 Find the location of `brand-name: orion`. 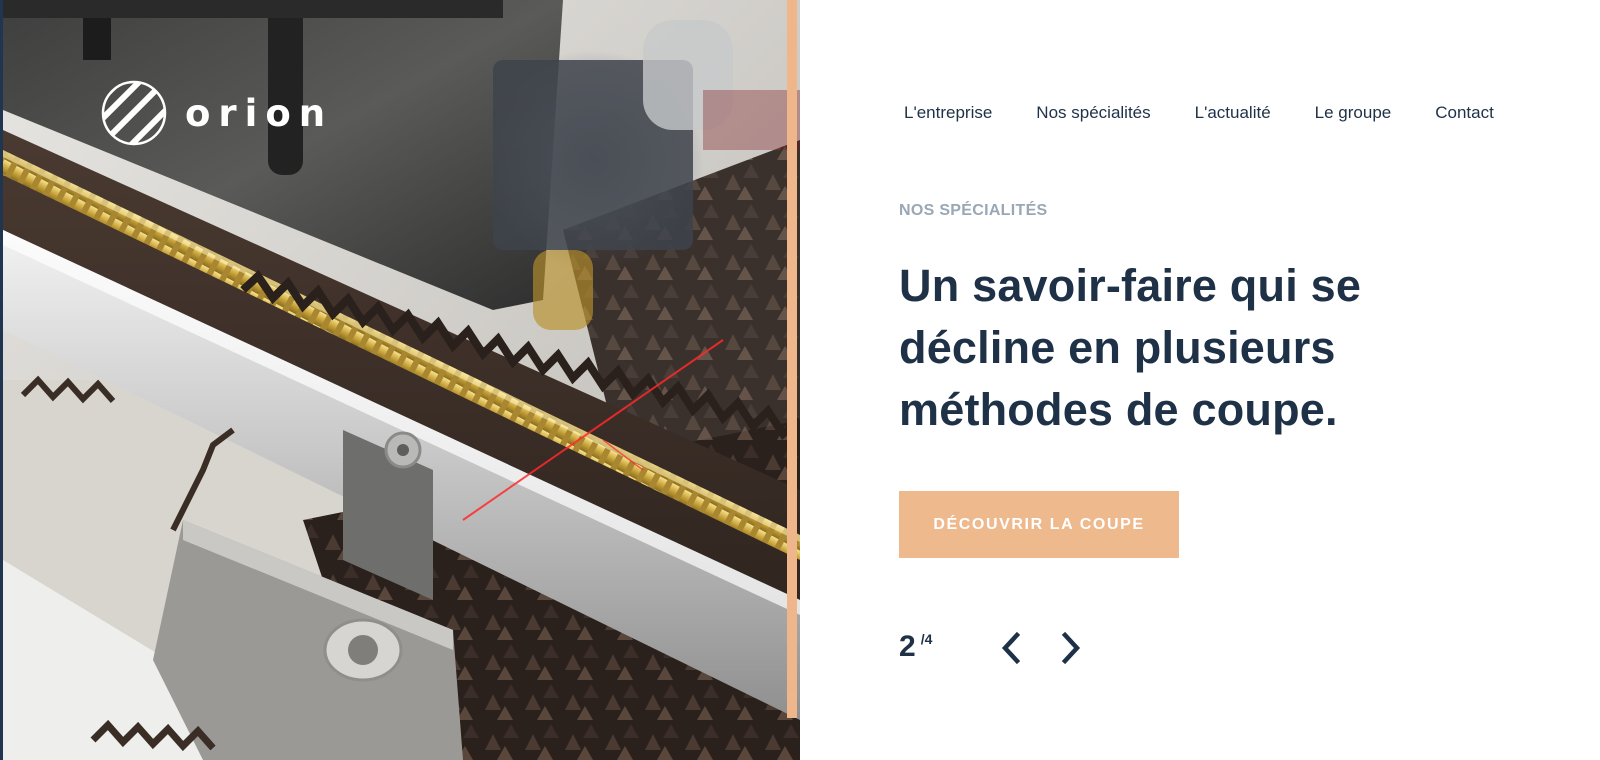

brand-name: orion is located at coordinates (259, 113).